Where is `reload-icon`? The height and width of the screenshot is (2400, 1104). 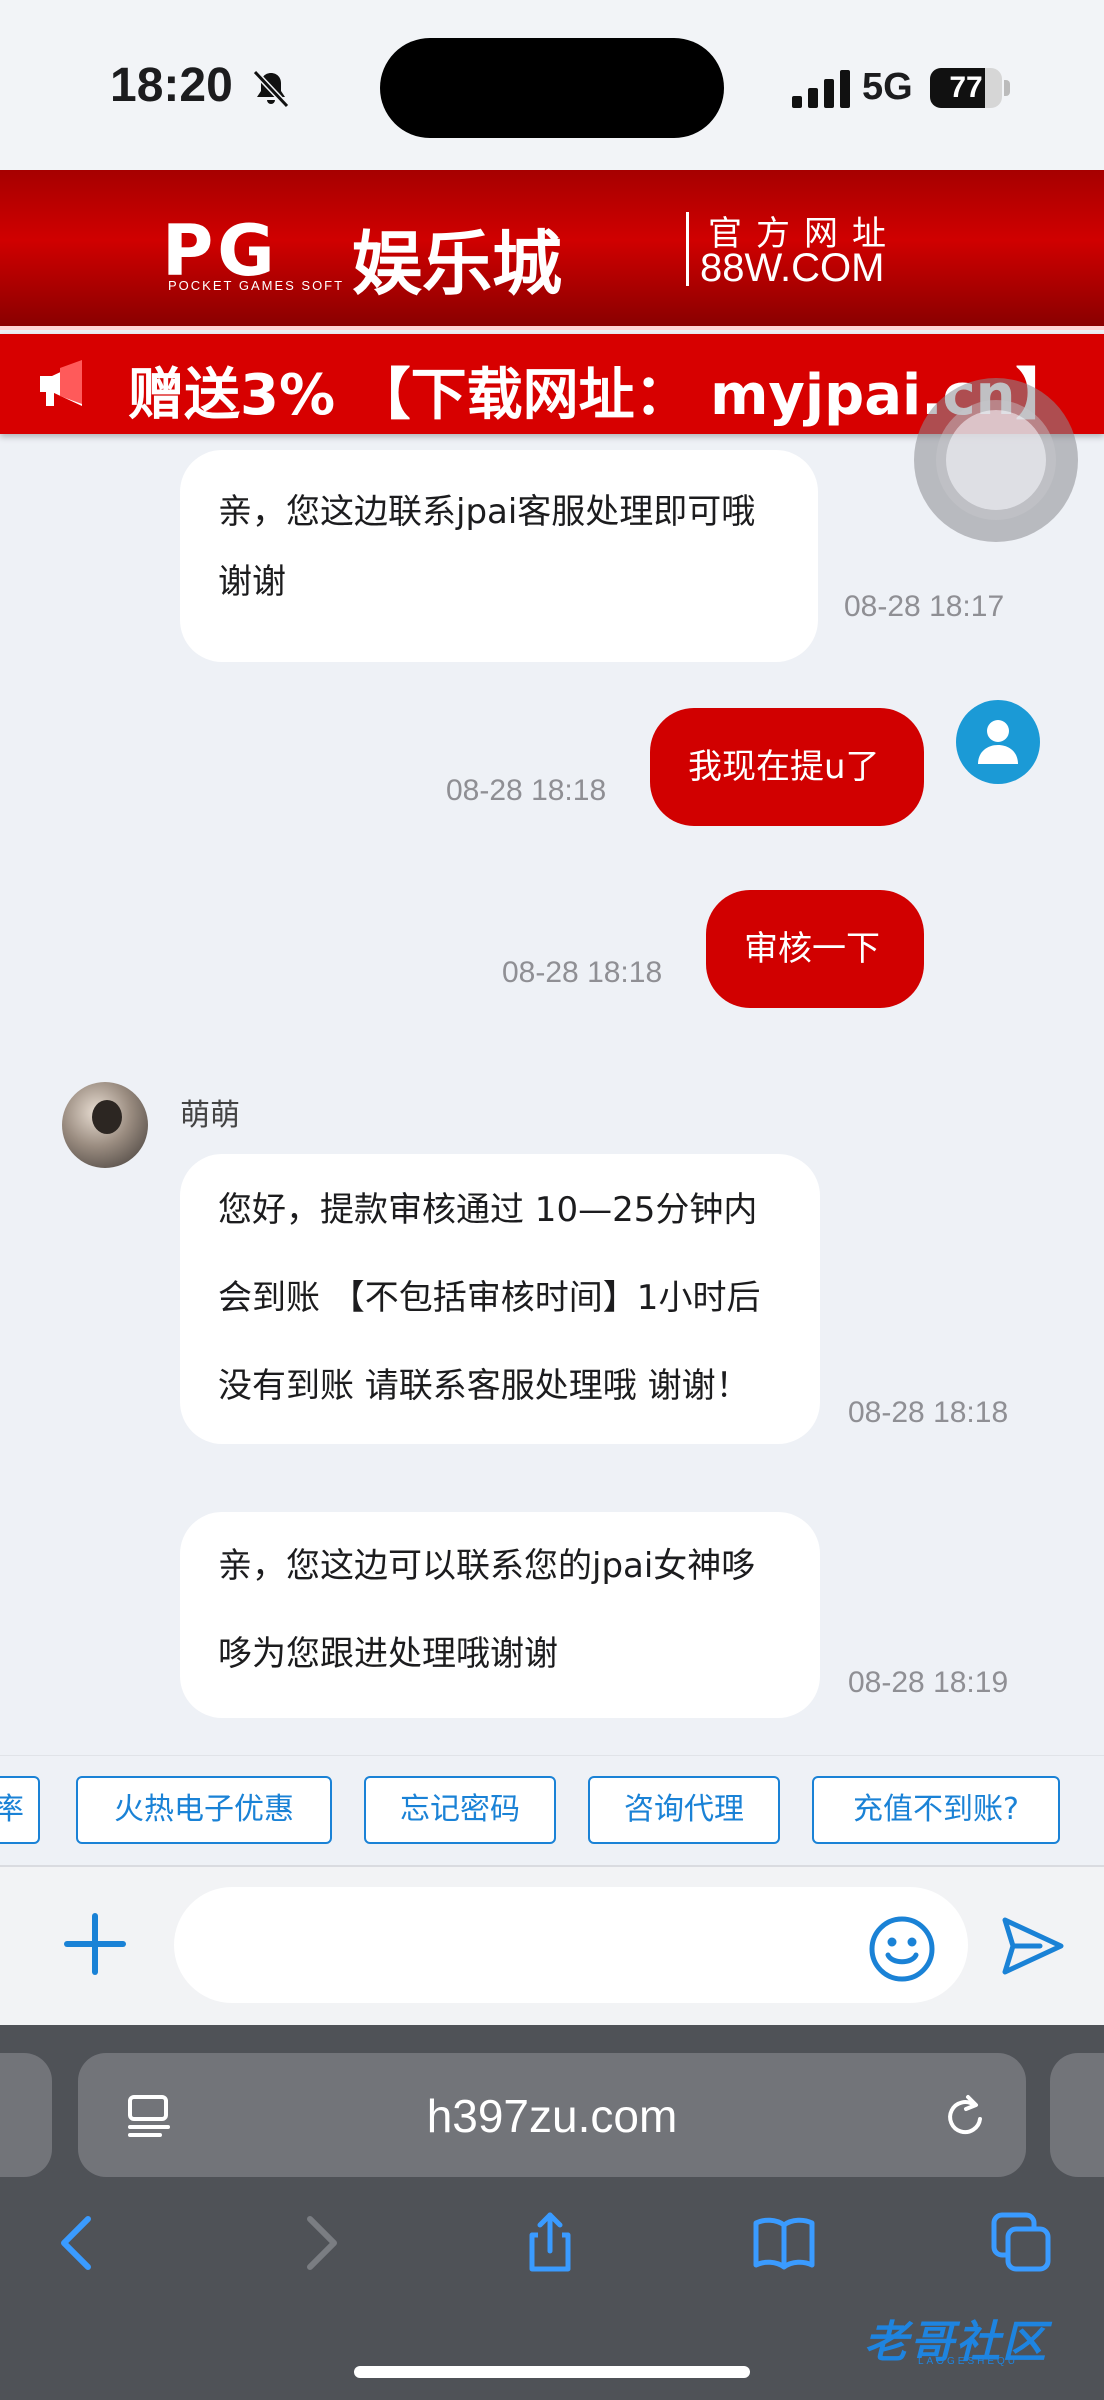 reload-icon is located at coordinates (965, 2116).